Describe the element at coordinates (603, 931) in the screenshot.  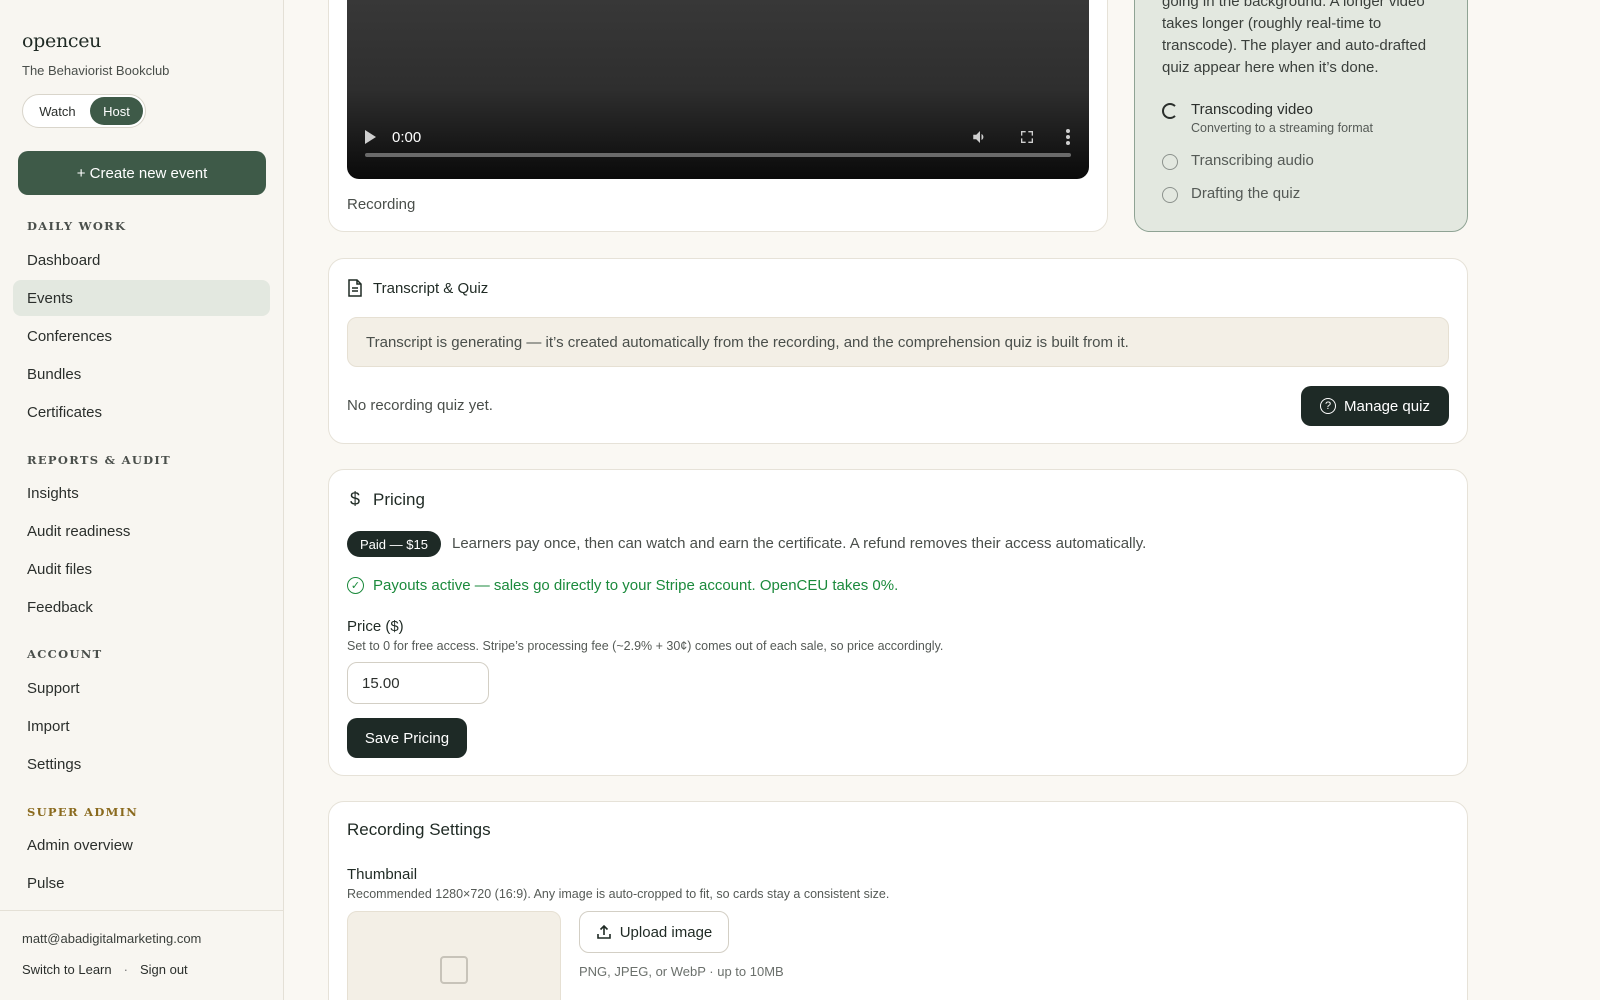
I see `upload-icon` at that location.